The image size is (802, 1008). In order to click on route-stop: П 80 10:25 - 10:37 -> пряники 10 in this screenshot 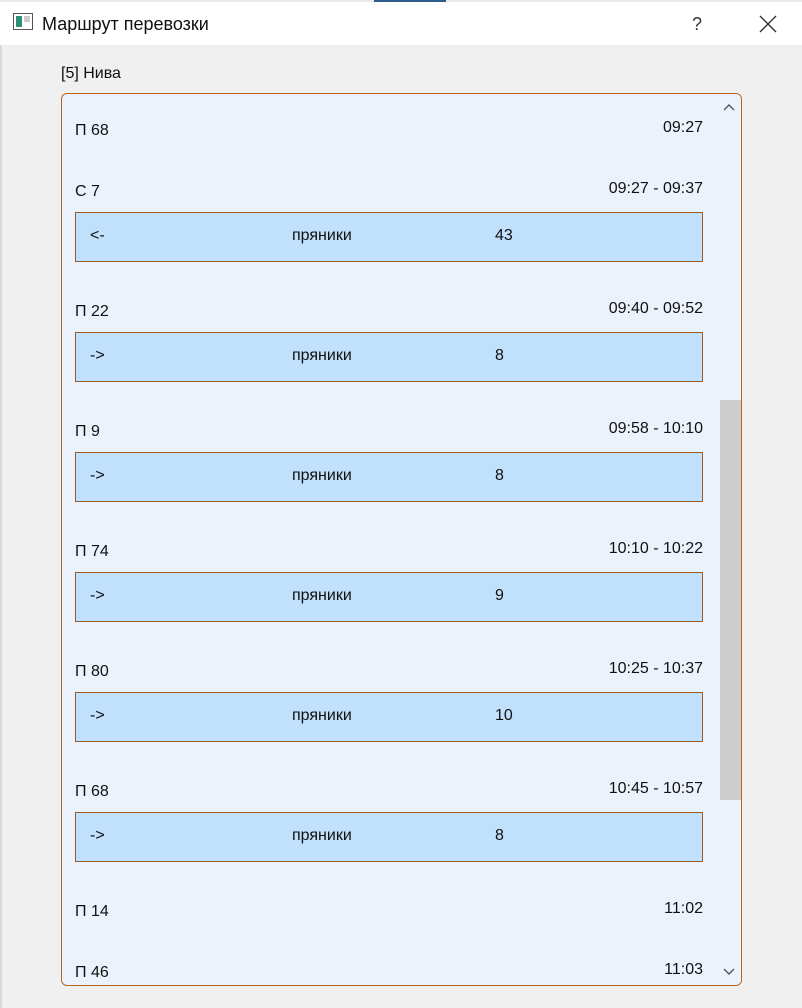, I will do `click(389, 694)`.